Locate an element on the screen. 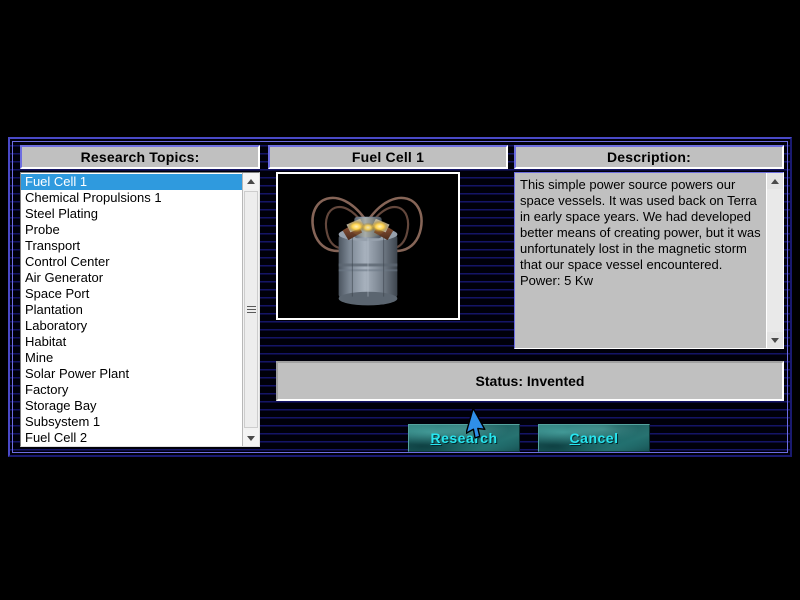  list-item: Probe is located at coordinates (131, 230).